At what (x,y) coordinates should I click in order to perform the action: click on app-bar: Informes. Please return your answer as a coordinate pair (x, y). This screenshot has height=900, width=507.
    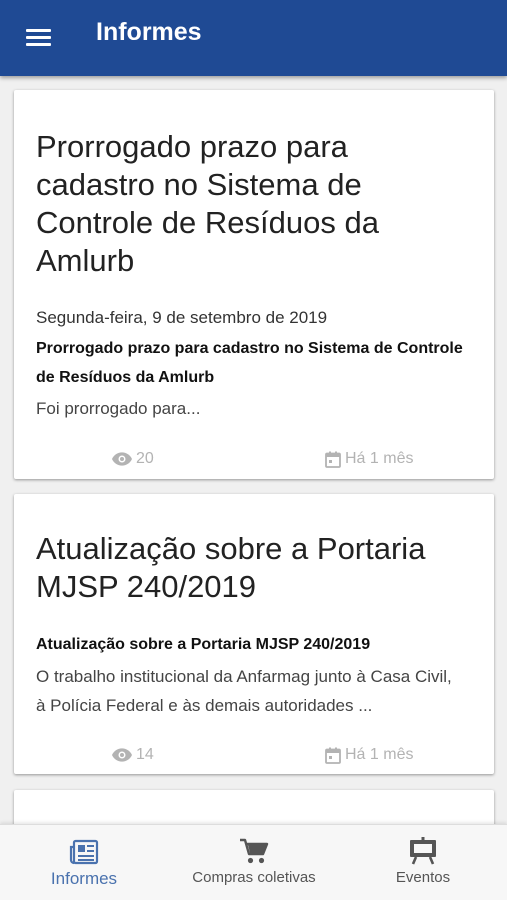
    Looking at the image, I should click on (253, 38).